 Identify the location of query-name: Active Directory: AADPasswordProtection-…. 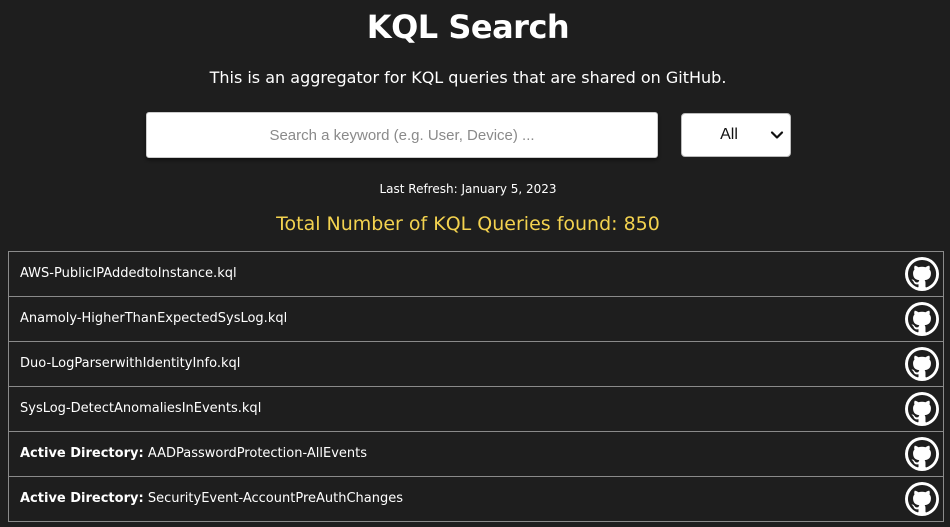
(193, 453).